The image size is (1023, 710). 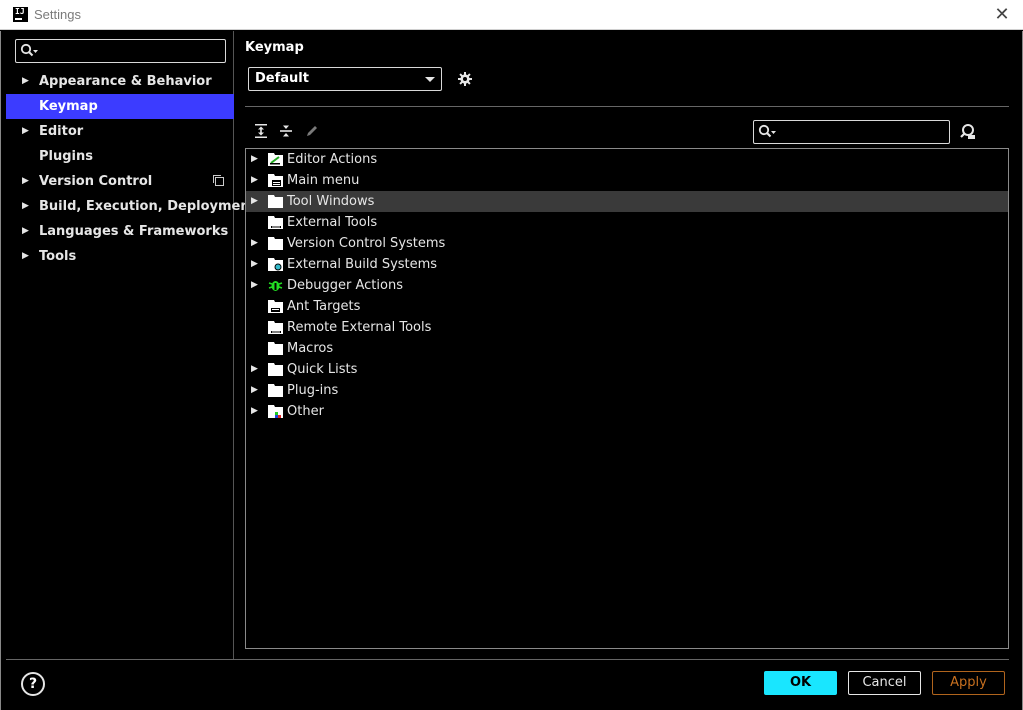 What do you see at coordinates (120, 106) in the screenshot?
I see `sidebar-item-keymap: Keymap` at bounding box center [120, 106].